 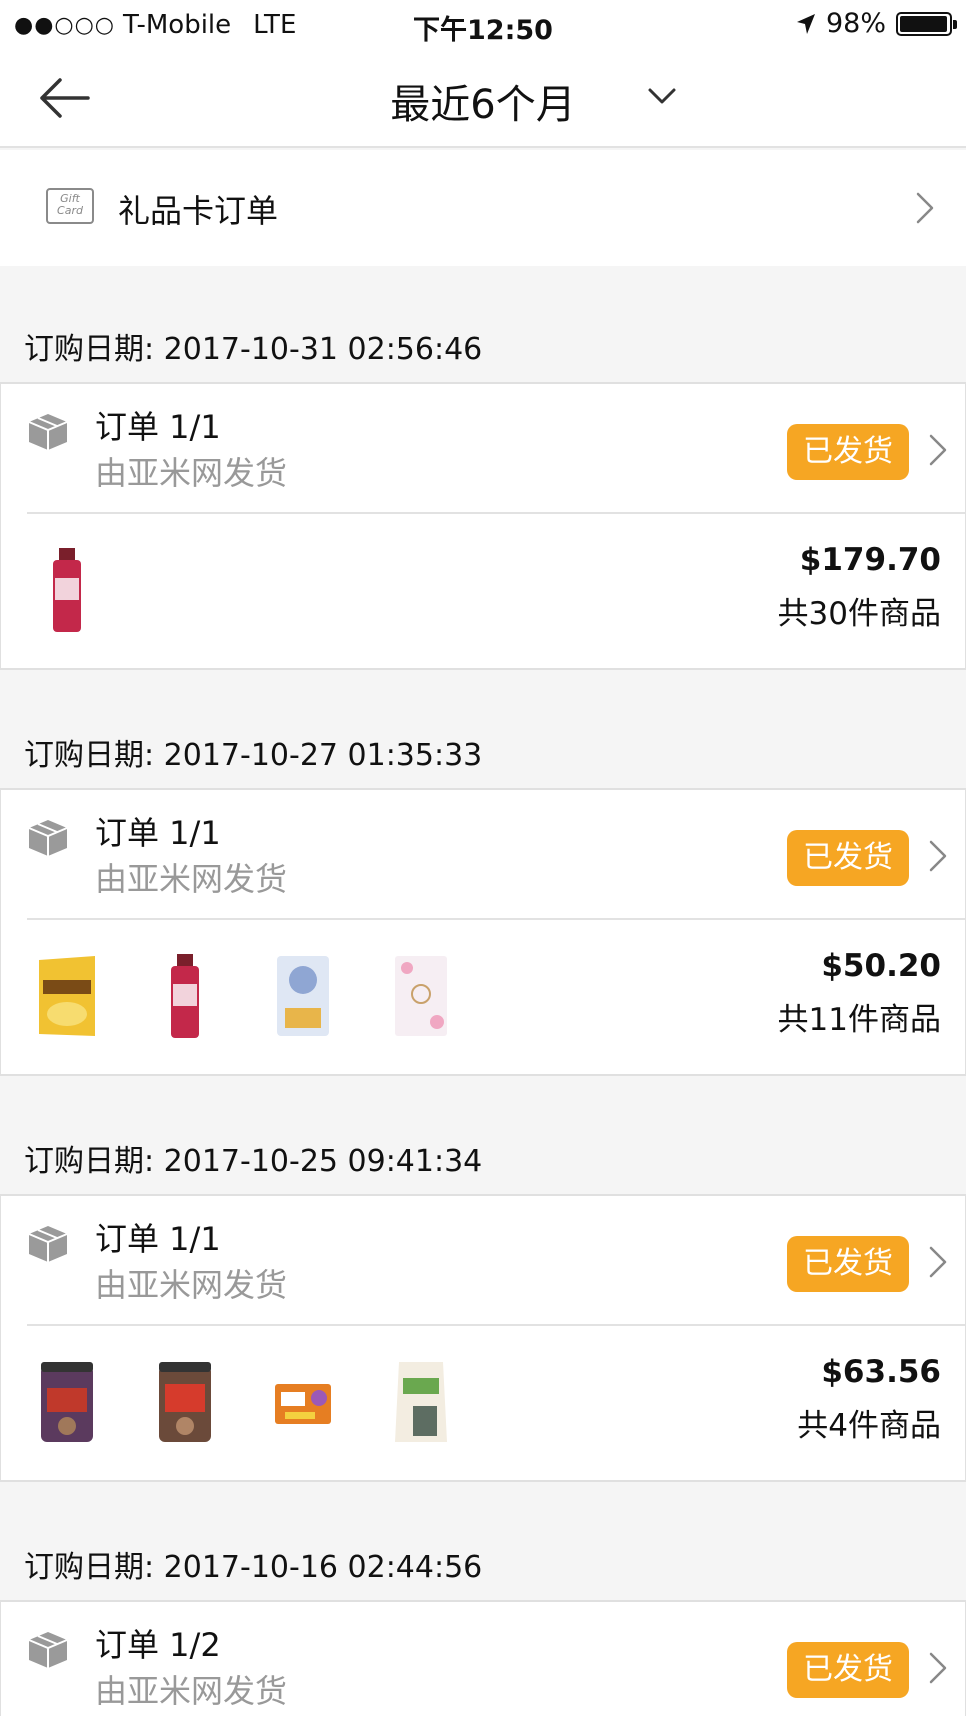 I want to click on order-date: 订购日期: 2017-10-31 02:56:46, so click(x=253, y=349).